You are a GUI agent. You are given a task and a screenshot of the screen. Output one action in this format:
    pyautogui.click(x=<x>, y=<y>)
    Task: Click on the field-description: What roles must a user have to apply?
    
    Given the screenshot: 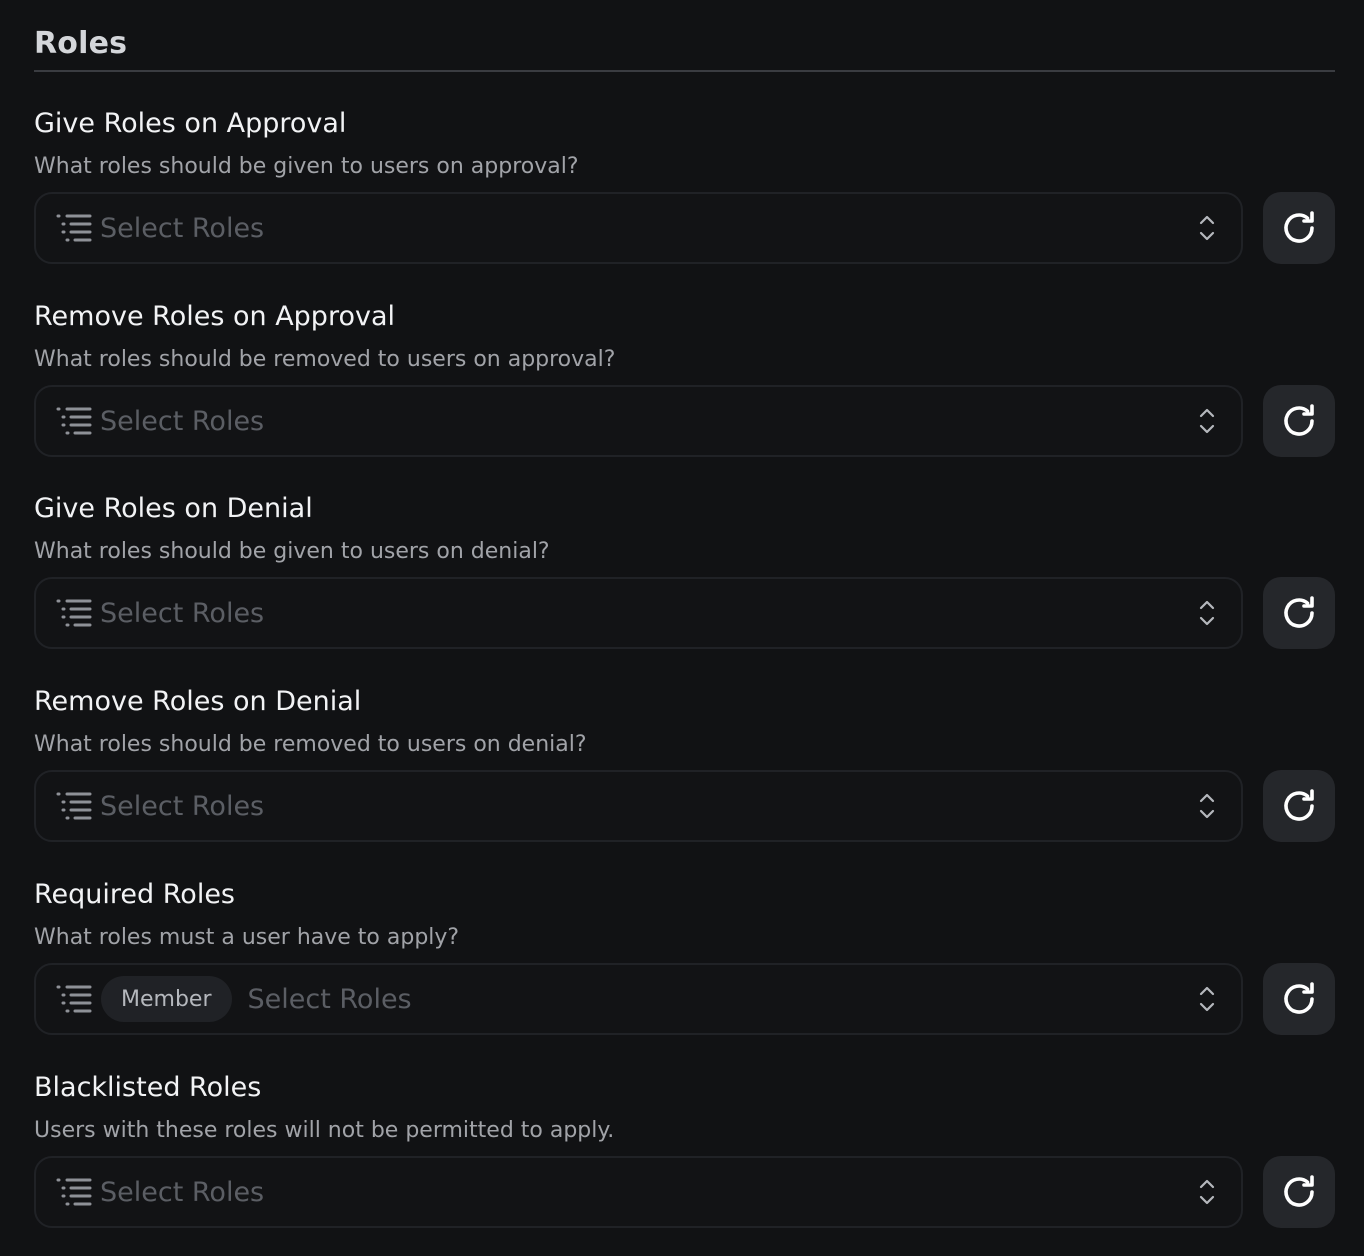 What is the action you would take?
    pyautogui.click(x=247, y=937)
    